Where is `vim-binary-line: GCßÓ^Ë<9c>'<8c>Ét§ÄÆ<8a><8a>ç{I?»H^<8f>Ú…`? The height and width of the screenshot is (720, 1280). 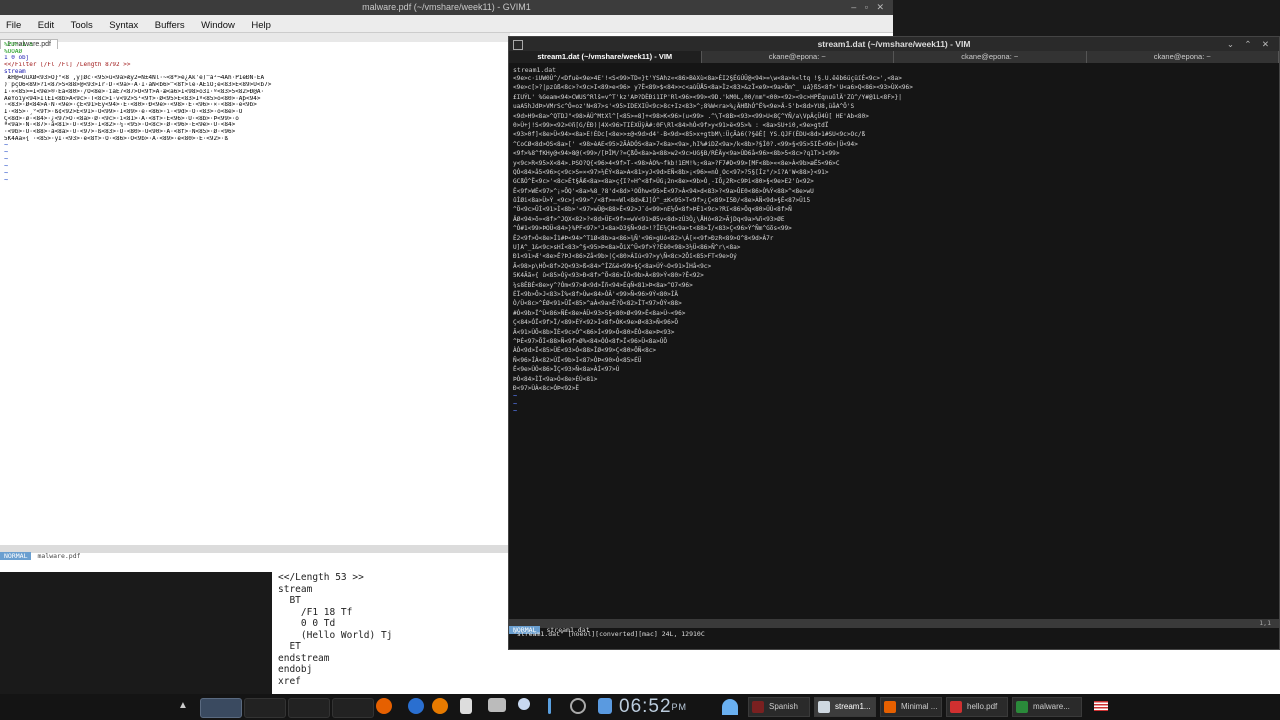 vim-binary-line: GCßÓ^Ë<9c>'<8c>Ét§ÄÆ<8a><8a>ç{I?»H^<8f>Ú… is located at coordinates (663, 182).